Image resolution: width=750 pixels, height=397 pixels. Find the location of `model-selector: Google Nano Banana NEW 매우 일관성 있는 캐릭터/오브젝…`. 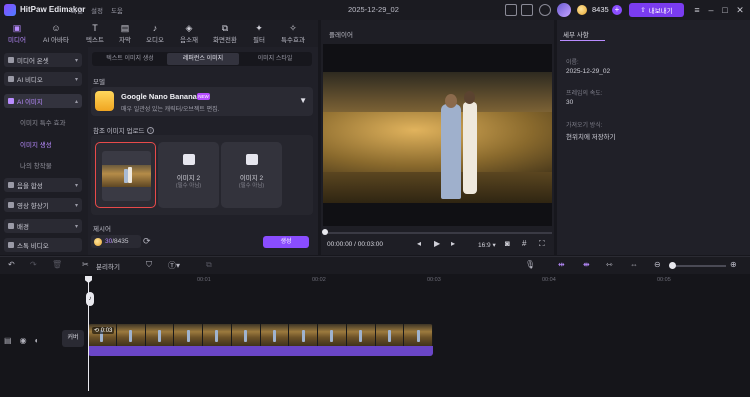

model-selector: Google Nano Banana NEW 매우 일관성 있는 캐릭터/오브젝… is located at coordinates (202, 101).